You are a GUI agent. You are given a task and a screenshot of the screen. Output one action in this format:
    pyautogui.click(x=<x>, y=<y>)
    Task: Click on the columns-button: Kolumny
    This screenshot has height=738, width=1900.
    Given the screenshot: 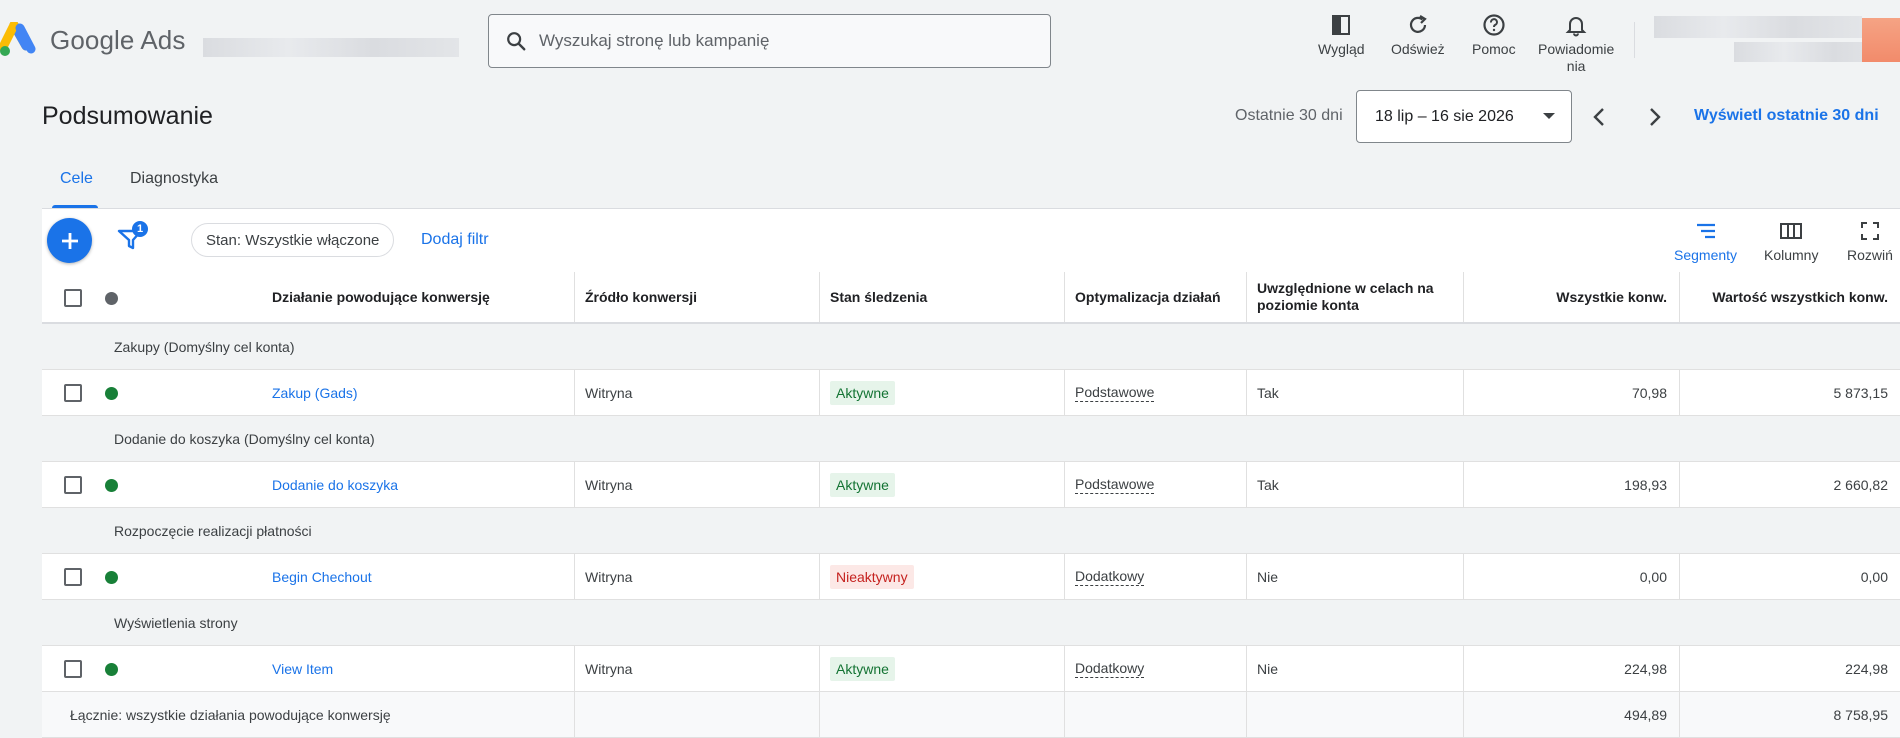 What is the action you would take?
    pyautogui.click(x=1791, y=241)
    